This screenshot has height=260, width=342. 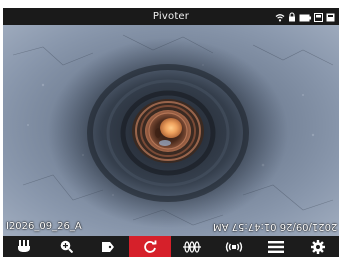 I want to click on zoom-in-icon, so click(x=66, y=246).